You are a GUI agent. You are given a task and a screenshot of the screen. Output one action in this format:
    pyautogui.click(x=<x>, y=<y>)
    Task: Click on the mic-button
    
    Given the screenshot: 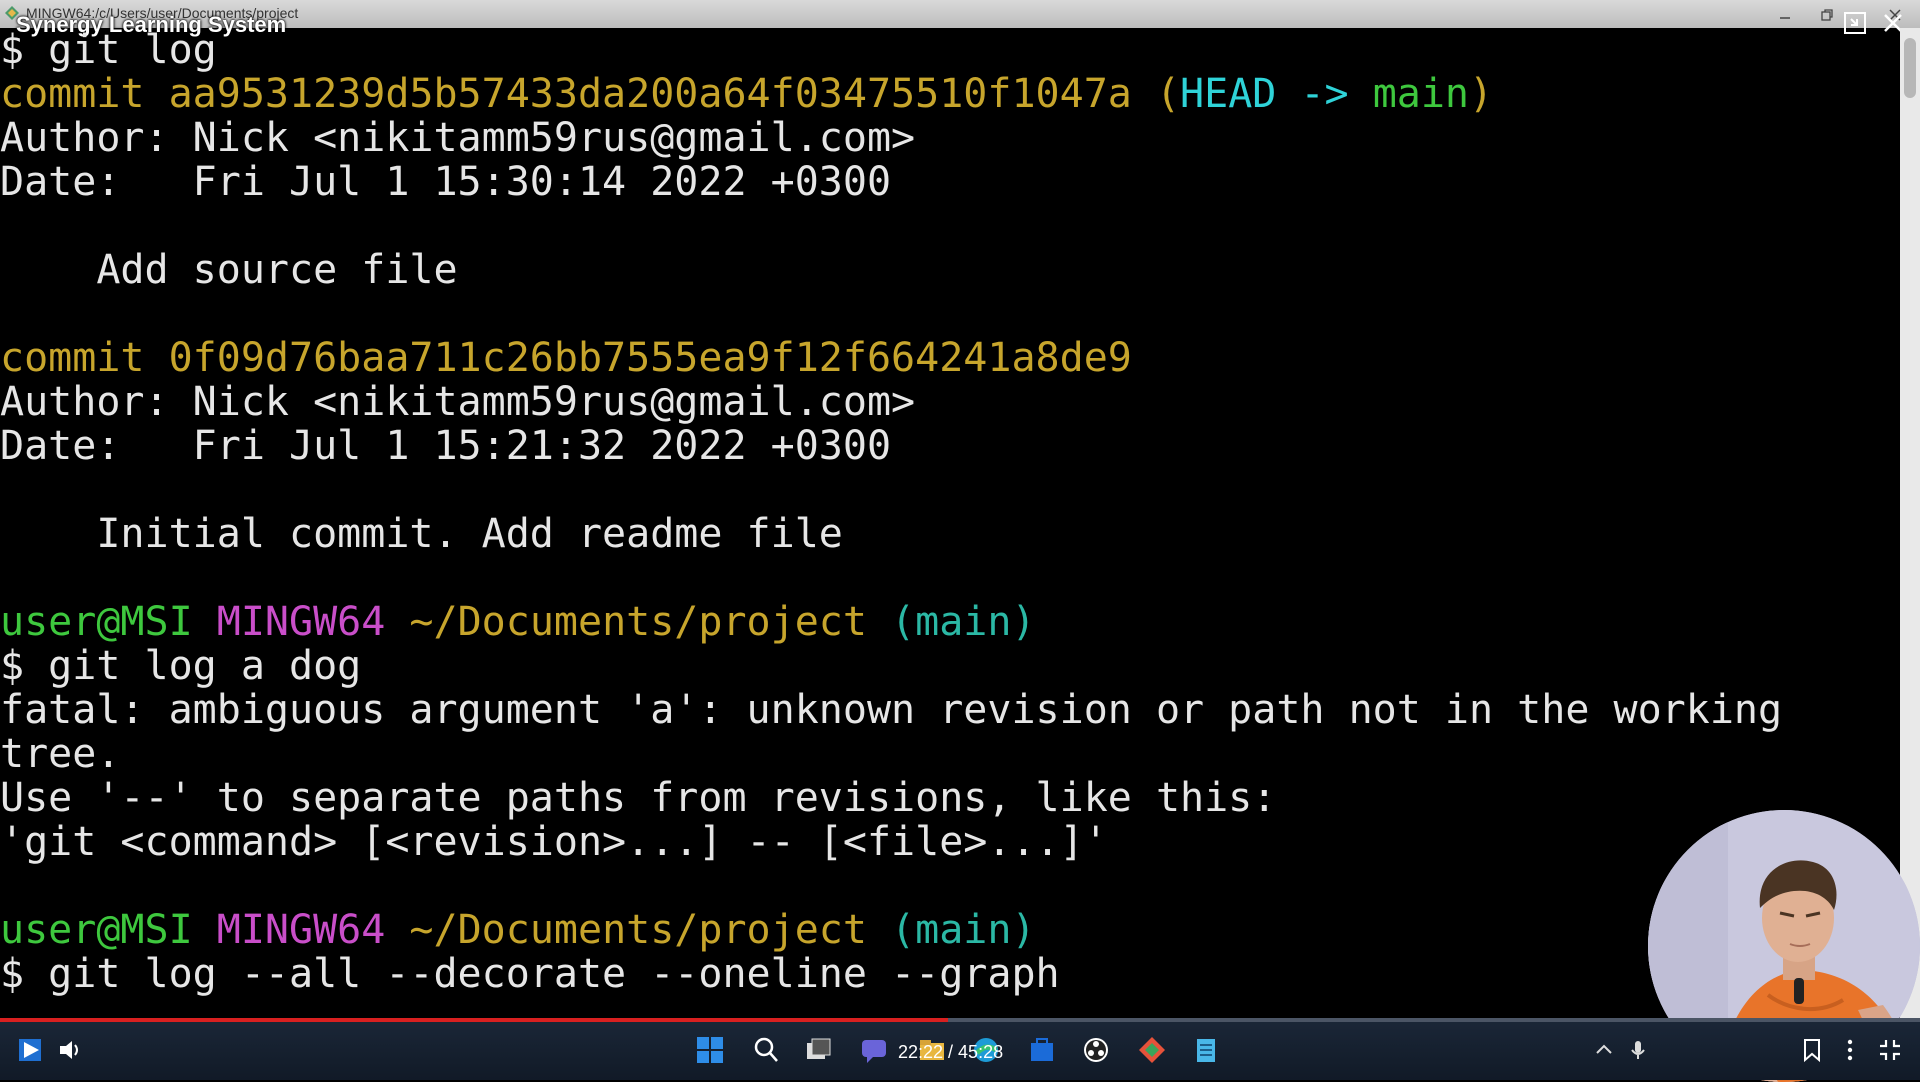 What is the action you would take?
    pyautogui.click(x=1638, y=1050)
    